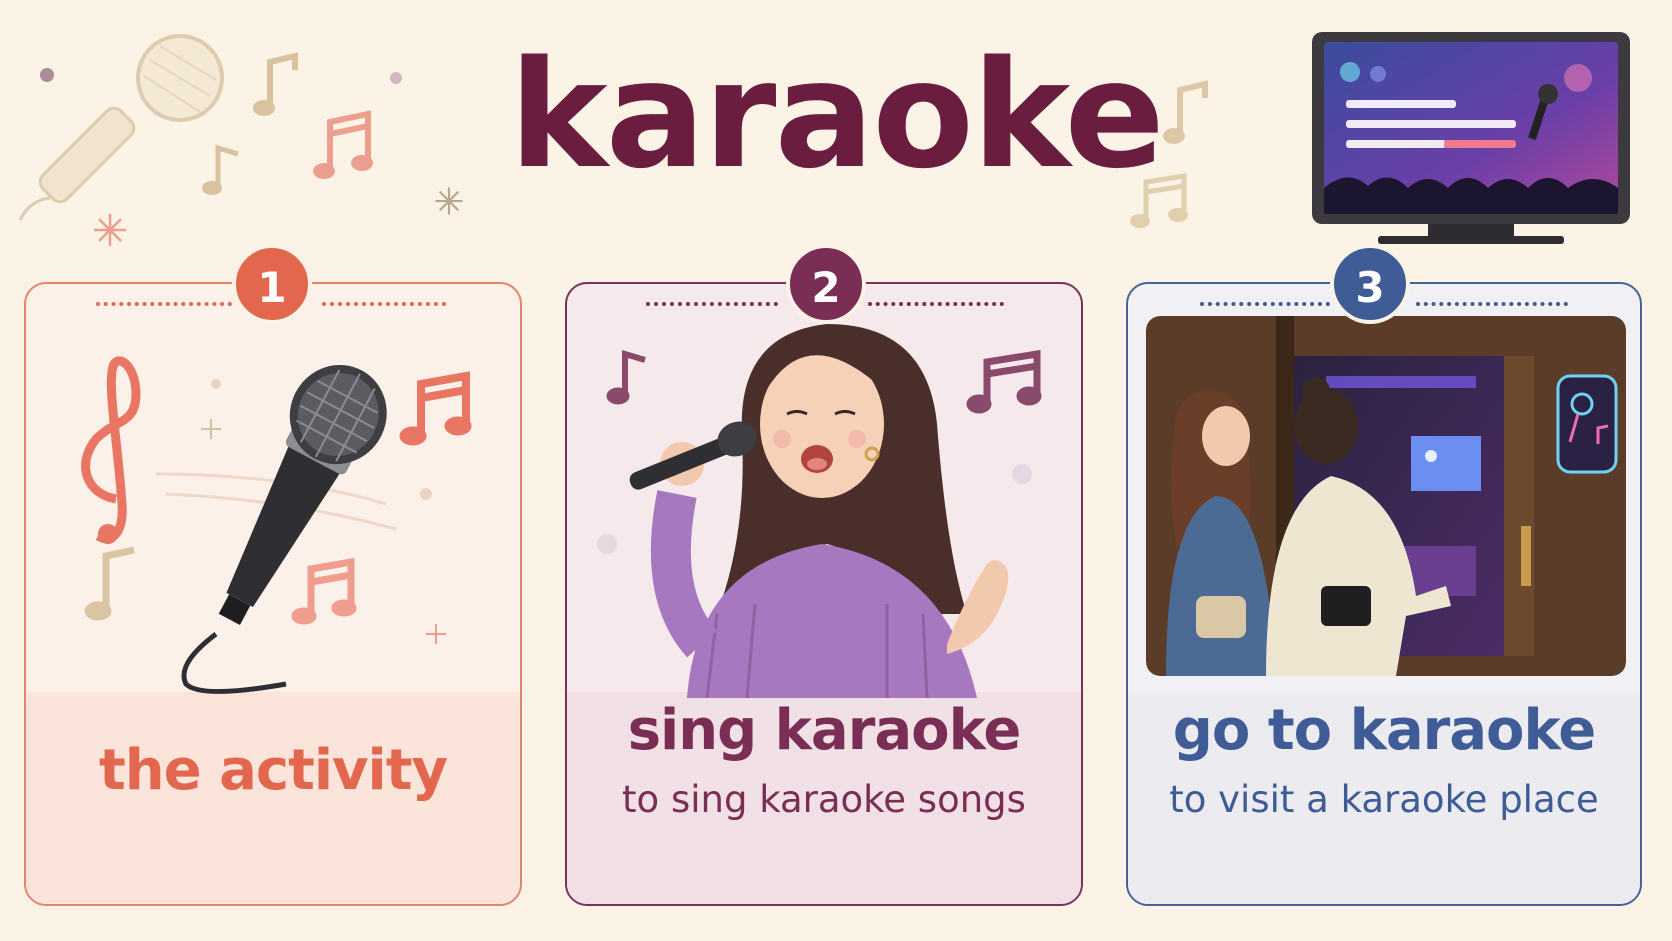  I want to click on number-badge: 2, so click(826, 284).